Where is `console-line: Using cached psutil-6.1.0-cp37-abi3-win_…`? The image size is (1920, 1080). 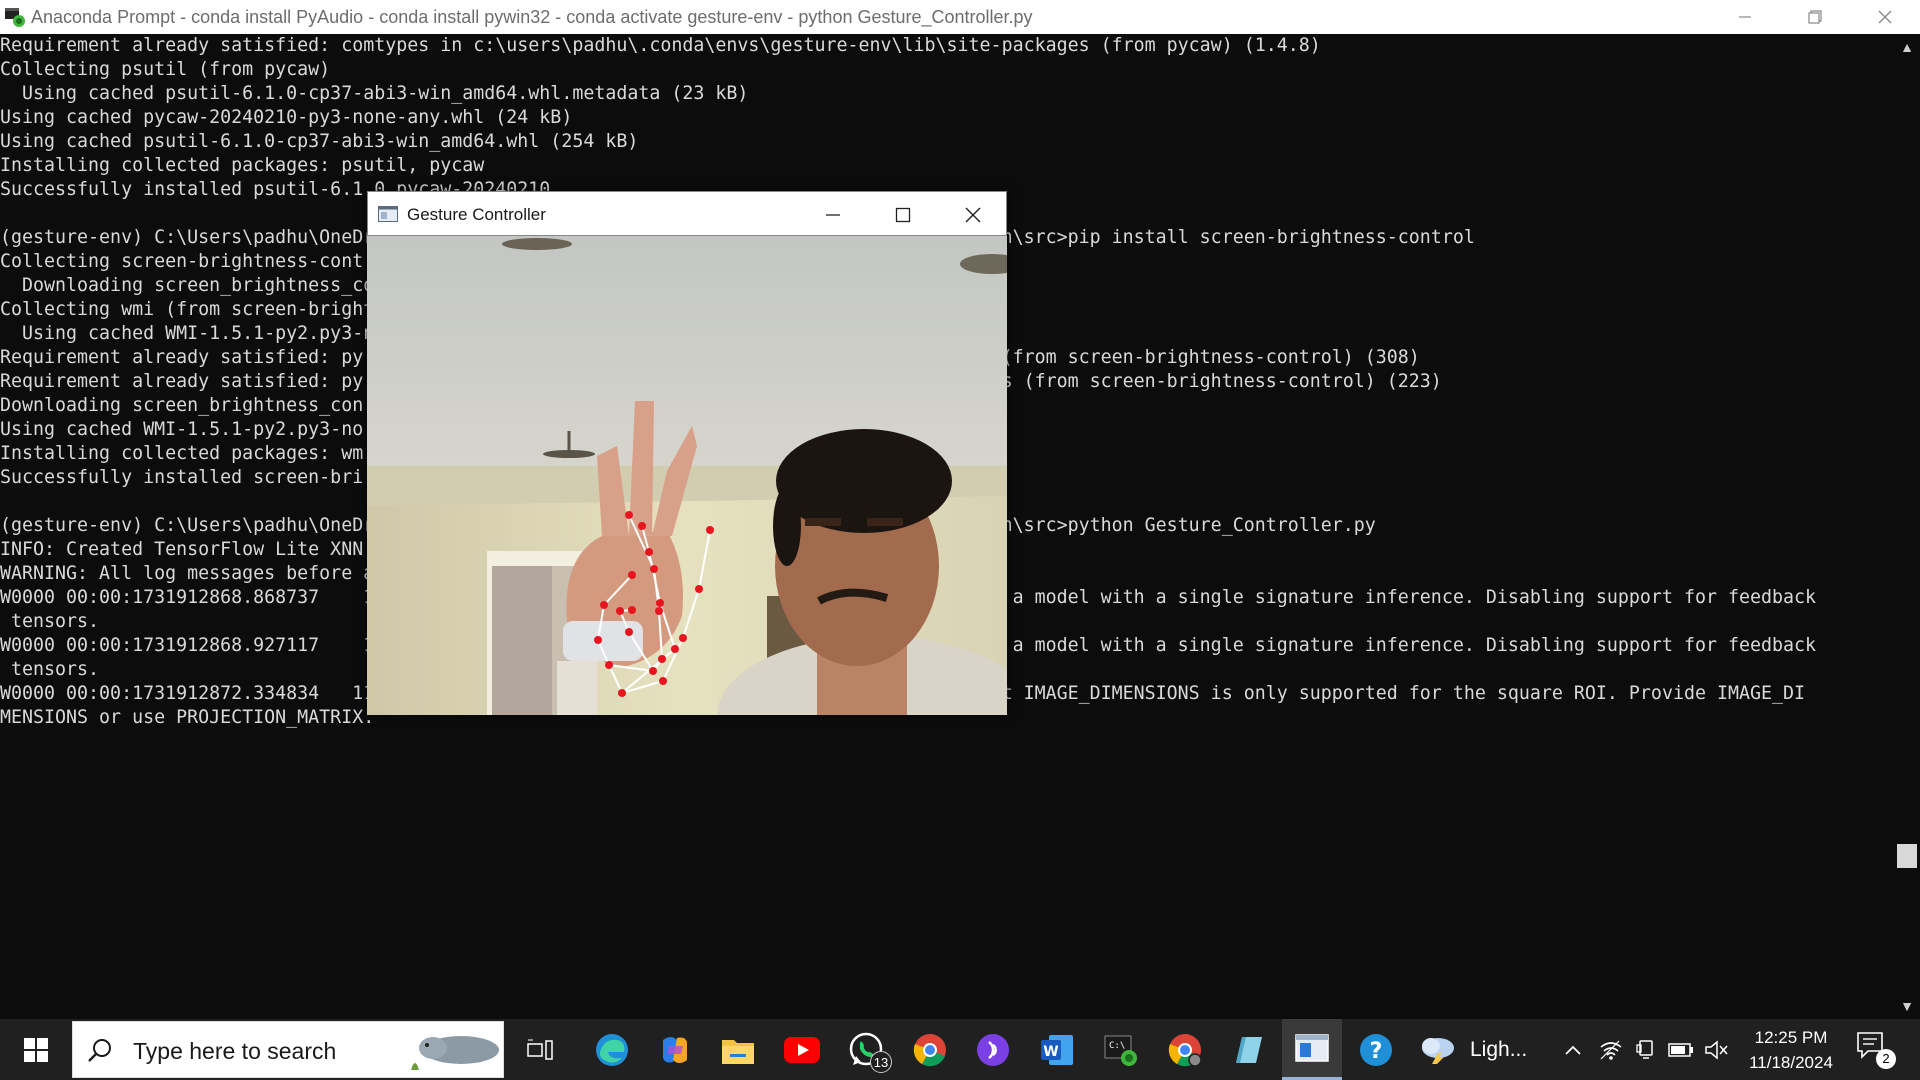 console-line: Using cached psutil-6.1.0-cp37-abi3-win_… is located at coordinates (374, 93).